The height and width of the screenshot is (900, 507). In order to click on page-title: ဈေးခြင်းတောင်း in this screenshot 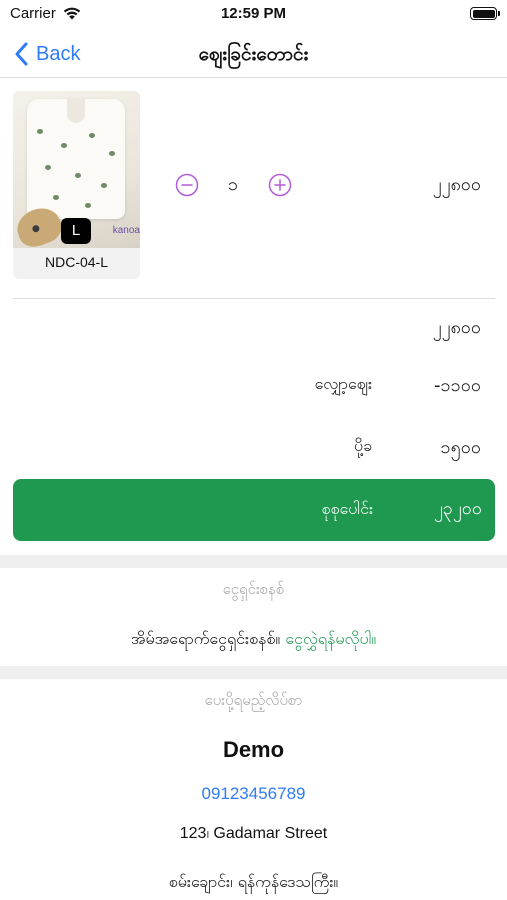, I will do `click(253, 54)`.